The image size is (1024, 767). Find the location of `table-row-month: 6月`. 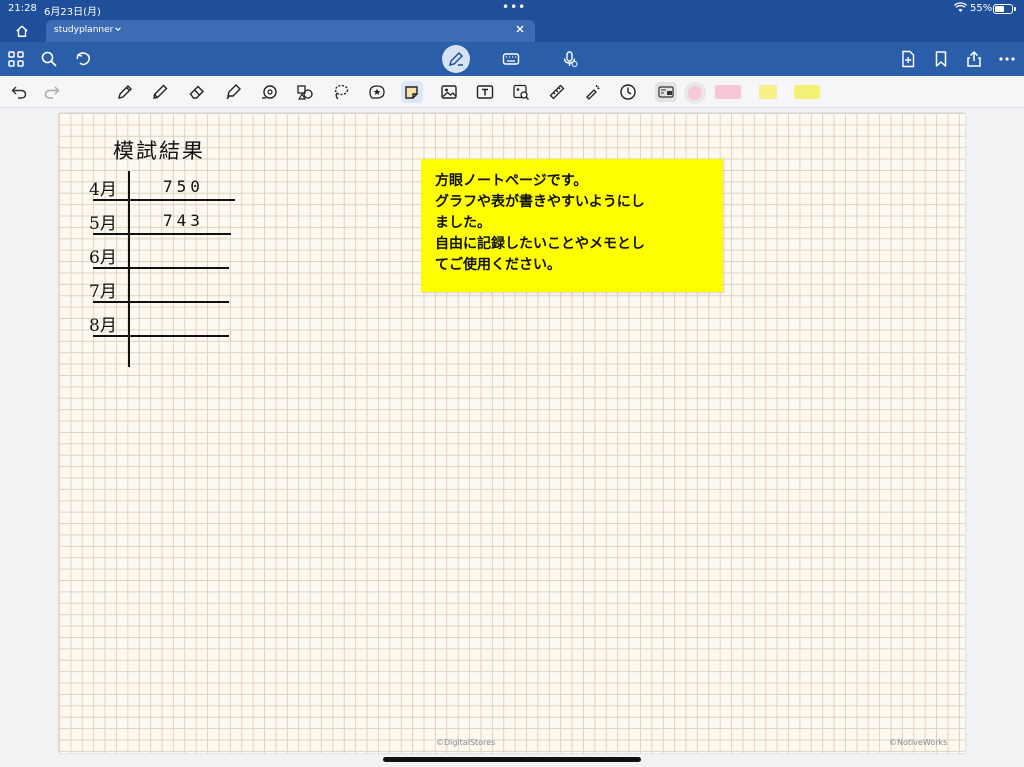

table-row-month: 6月 is located at coordinates (103, 258).